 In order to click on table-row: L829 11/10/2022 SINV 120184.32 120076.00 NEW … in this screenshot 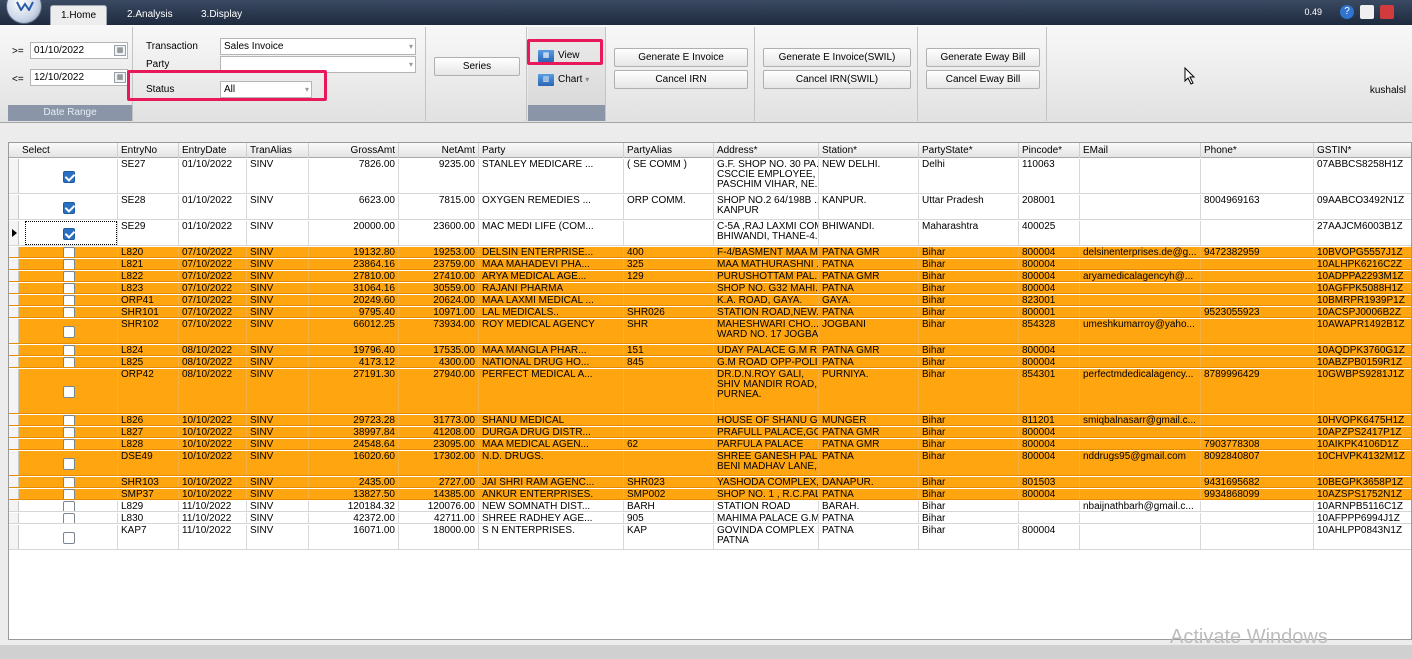, I will do `click(710, 506)`.